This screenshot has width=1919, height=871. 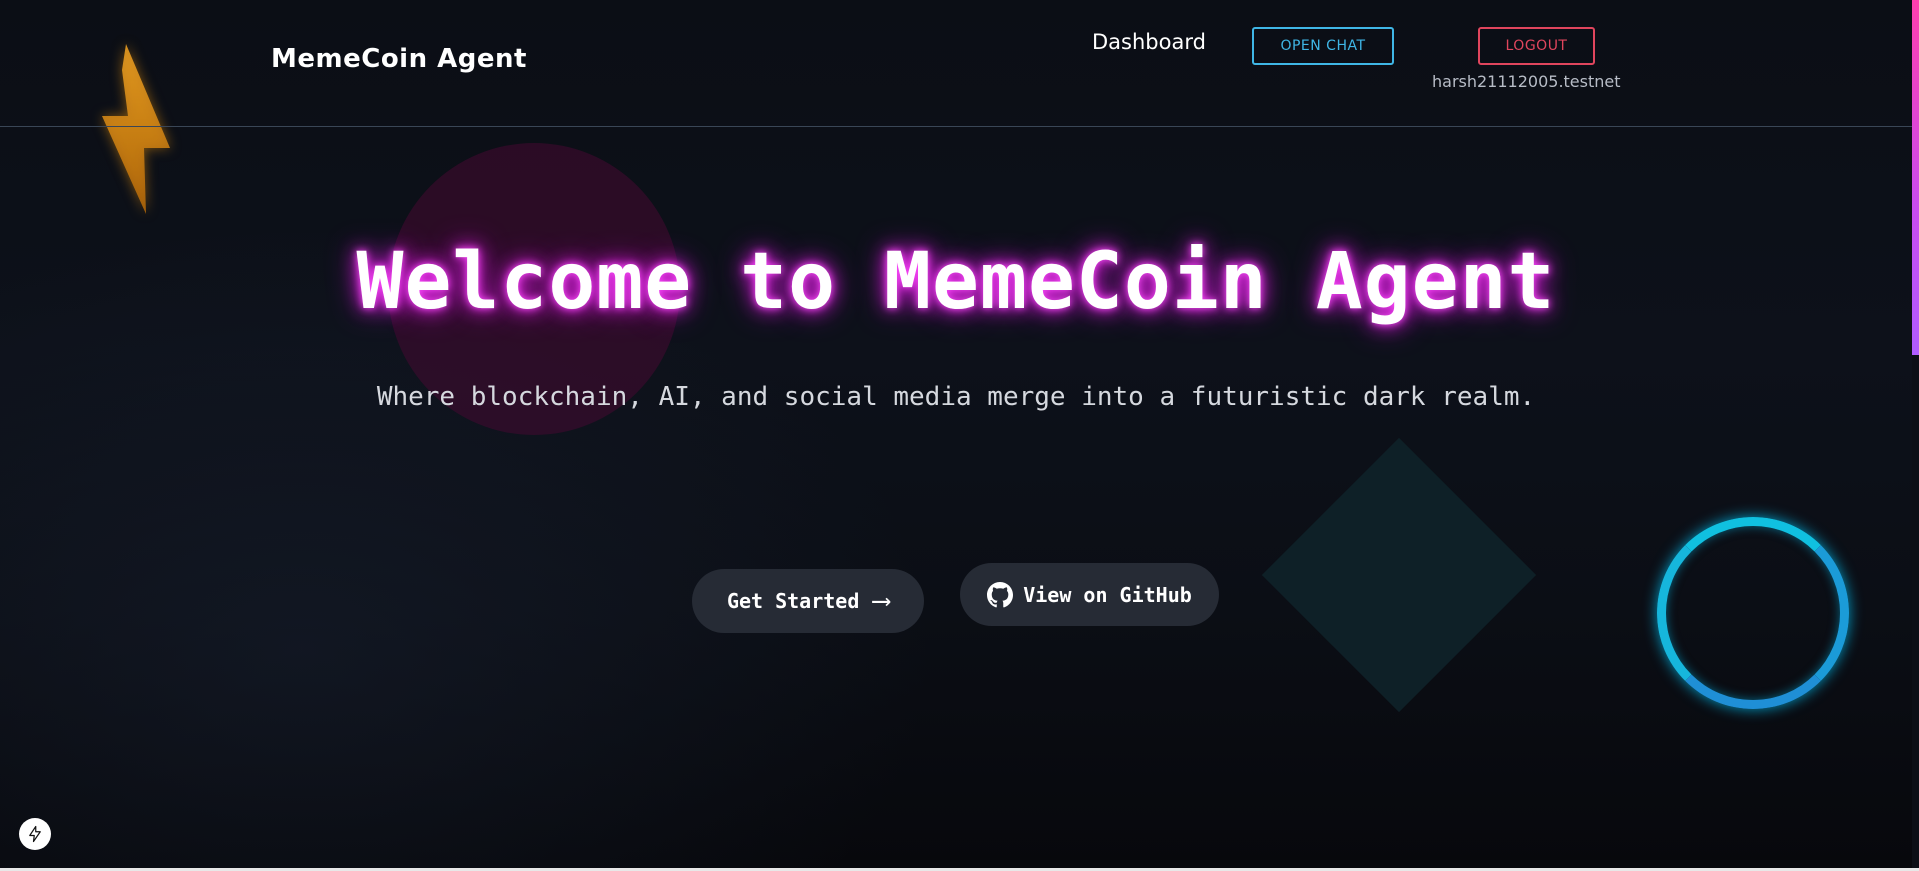 I want to click on github-icon, so click(x=1000, y=594).